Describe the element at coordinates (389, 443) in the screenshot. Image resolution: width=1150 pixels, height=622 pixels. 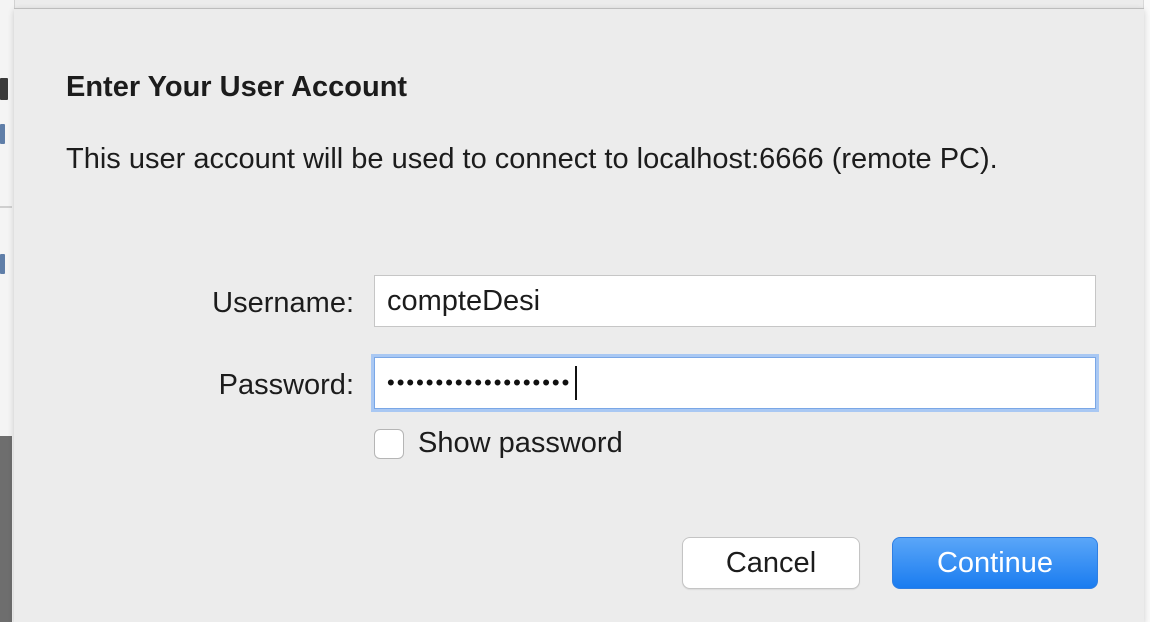
I see `show-password-checkbox` at that location.